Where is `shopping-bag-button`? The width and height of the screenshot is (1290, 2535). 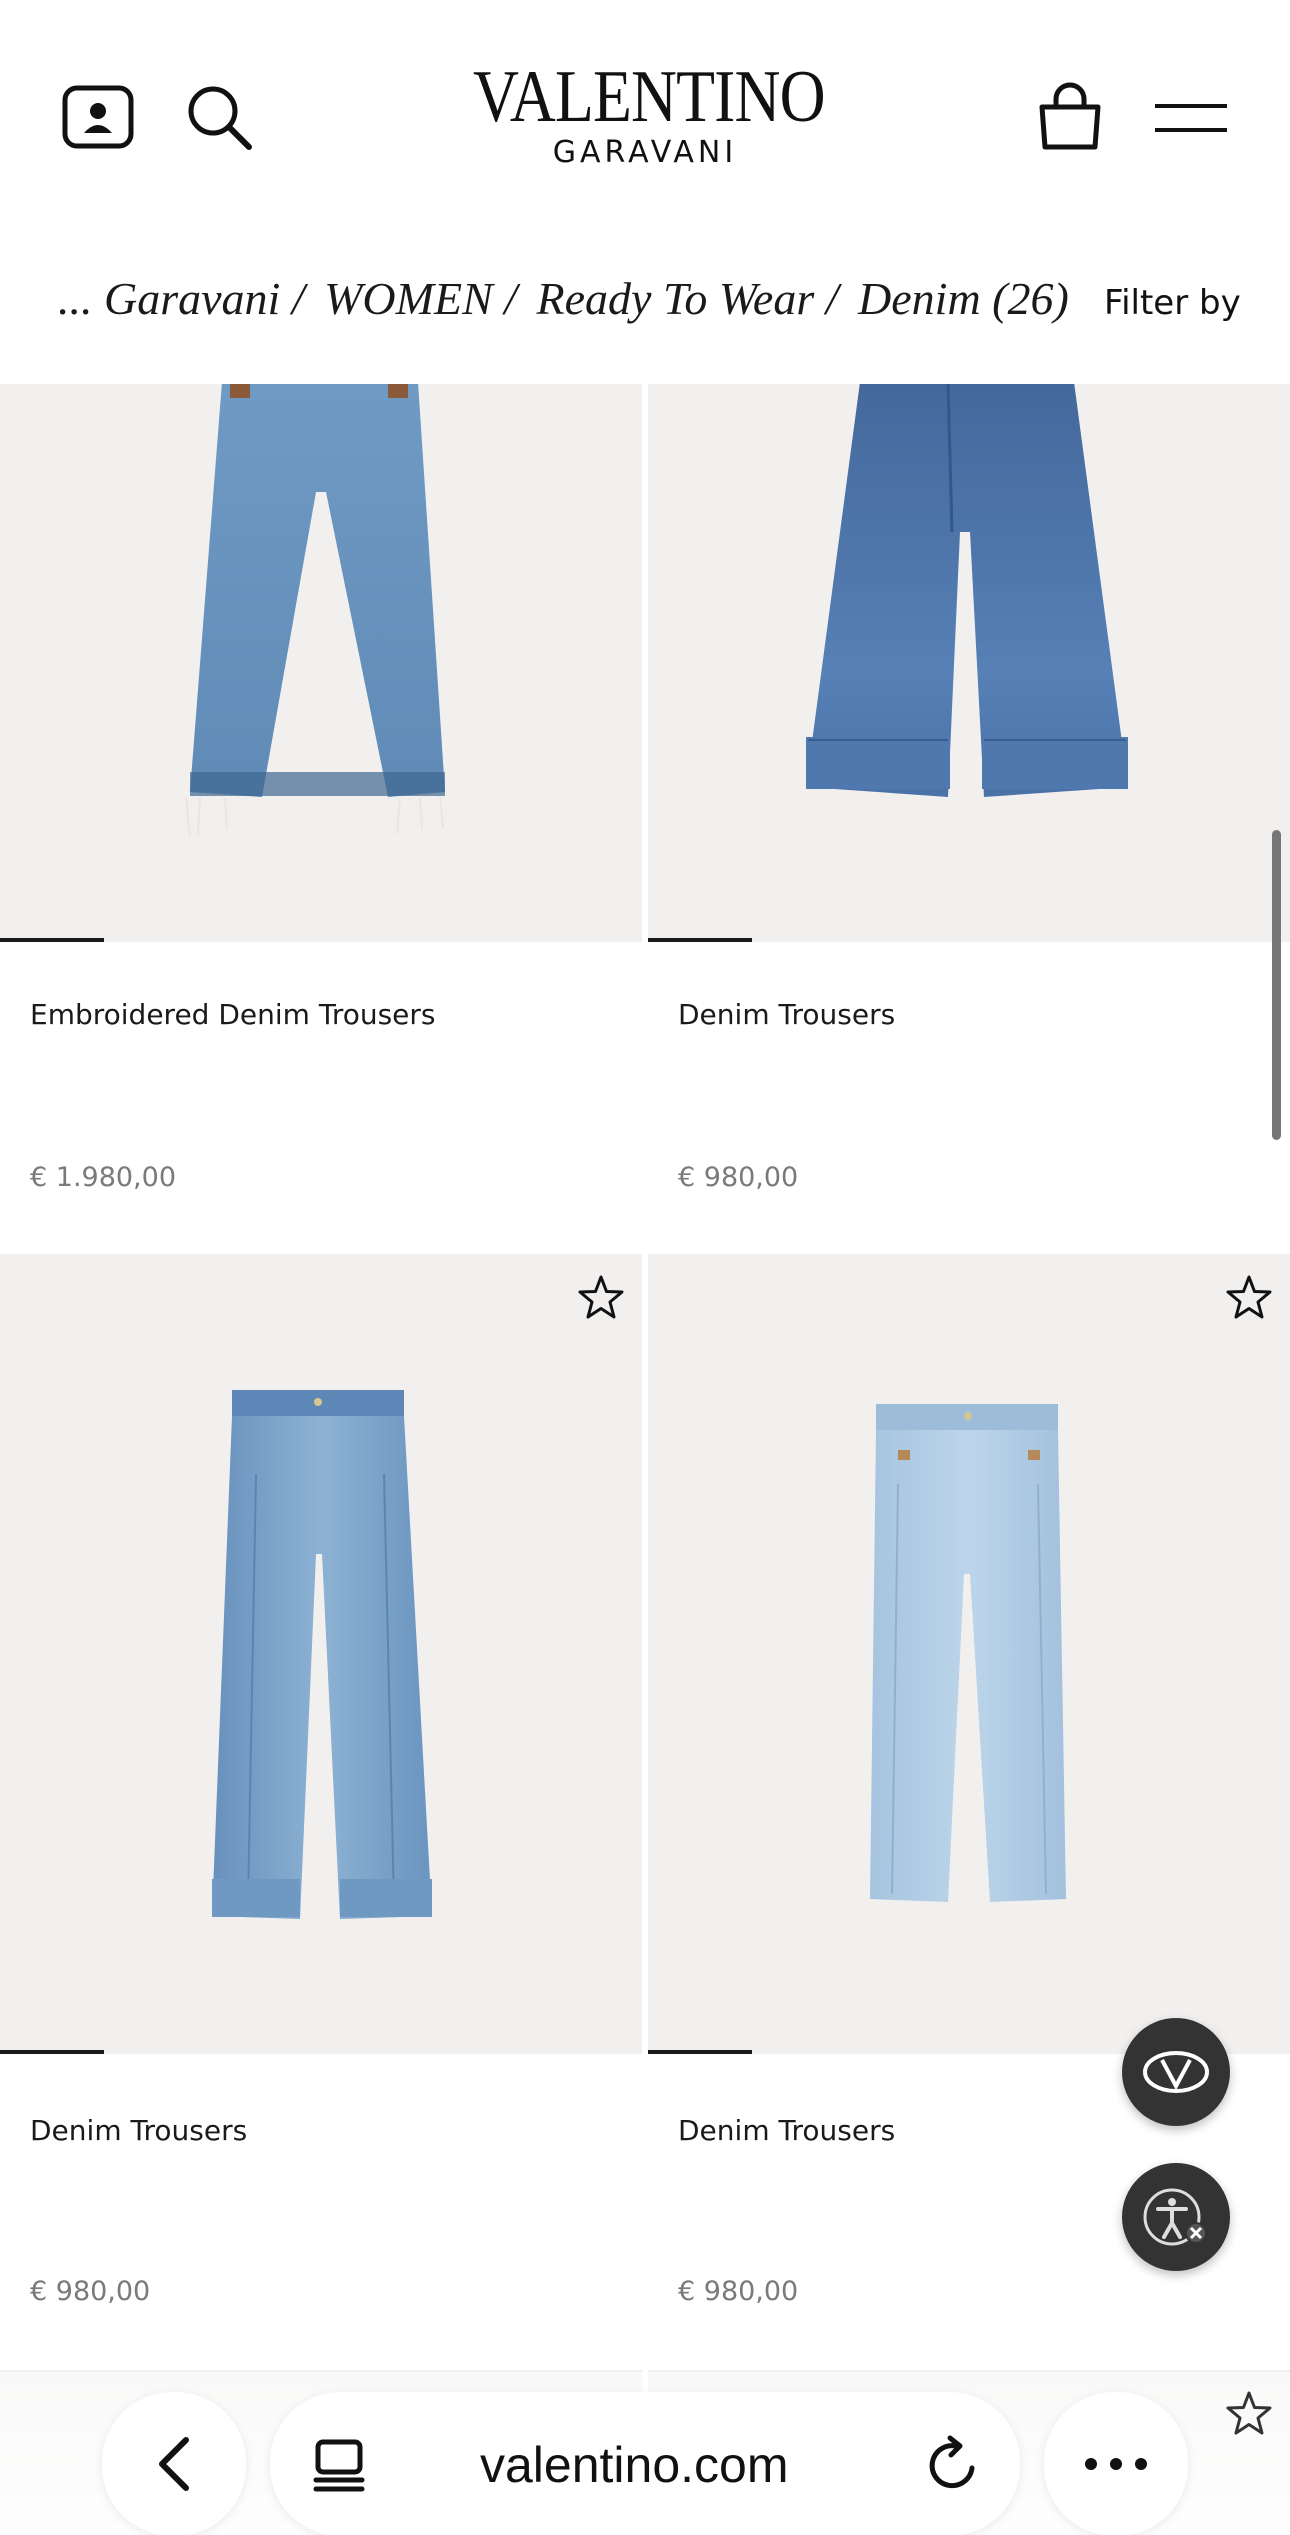 shopping-bag-button is located at coordinates (1070, 116).